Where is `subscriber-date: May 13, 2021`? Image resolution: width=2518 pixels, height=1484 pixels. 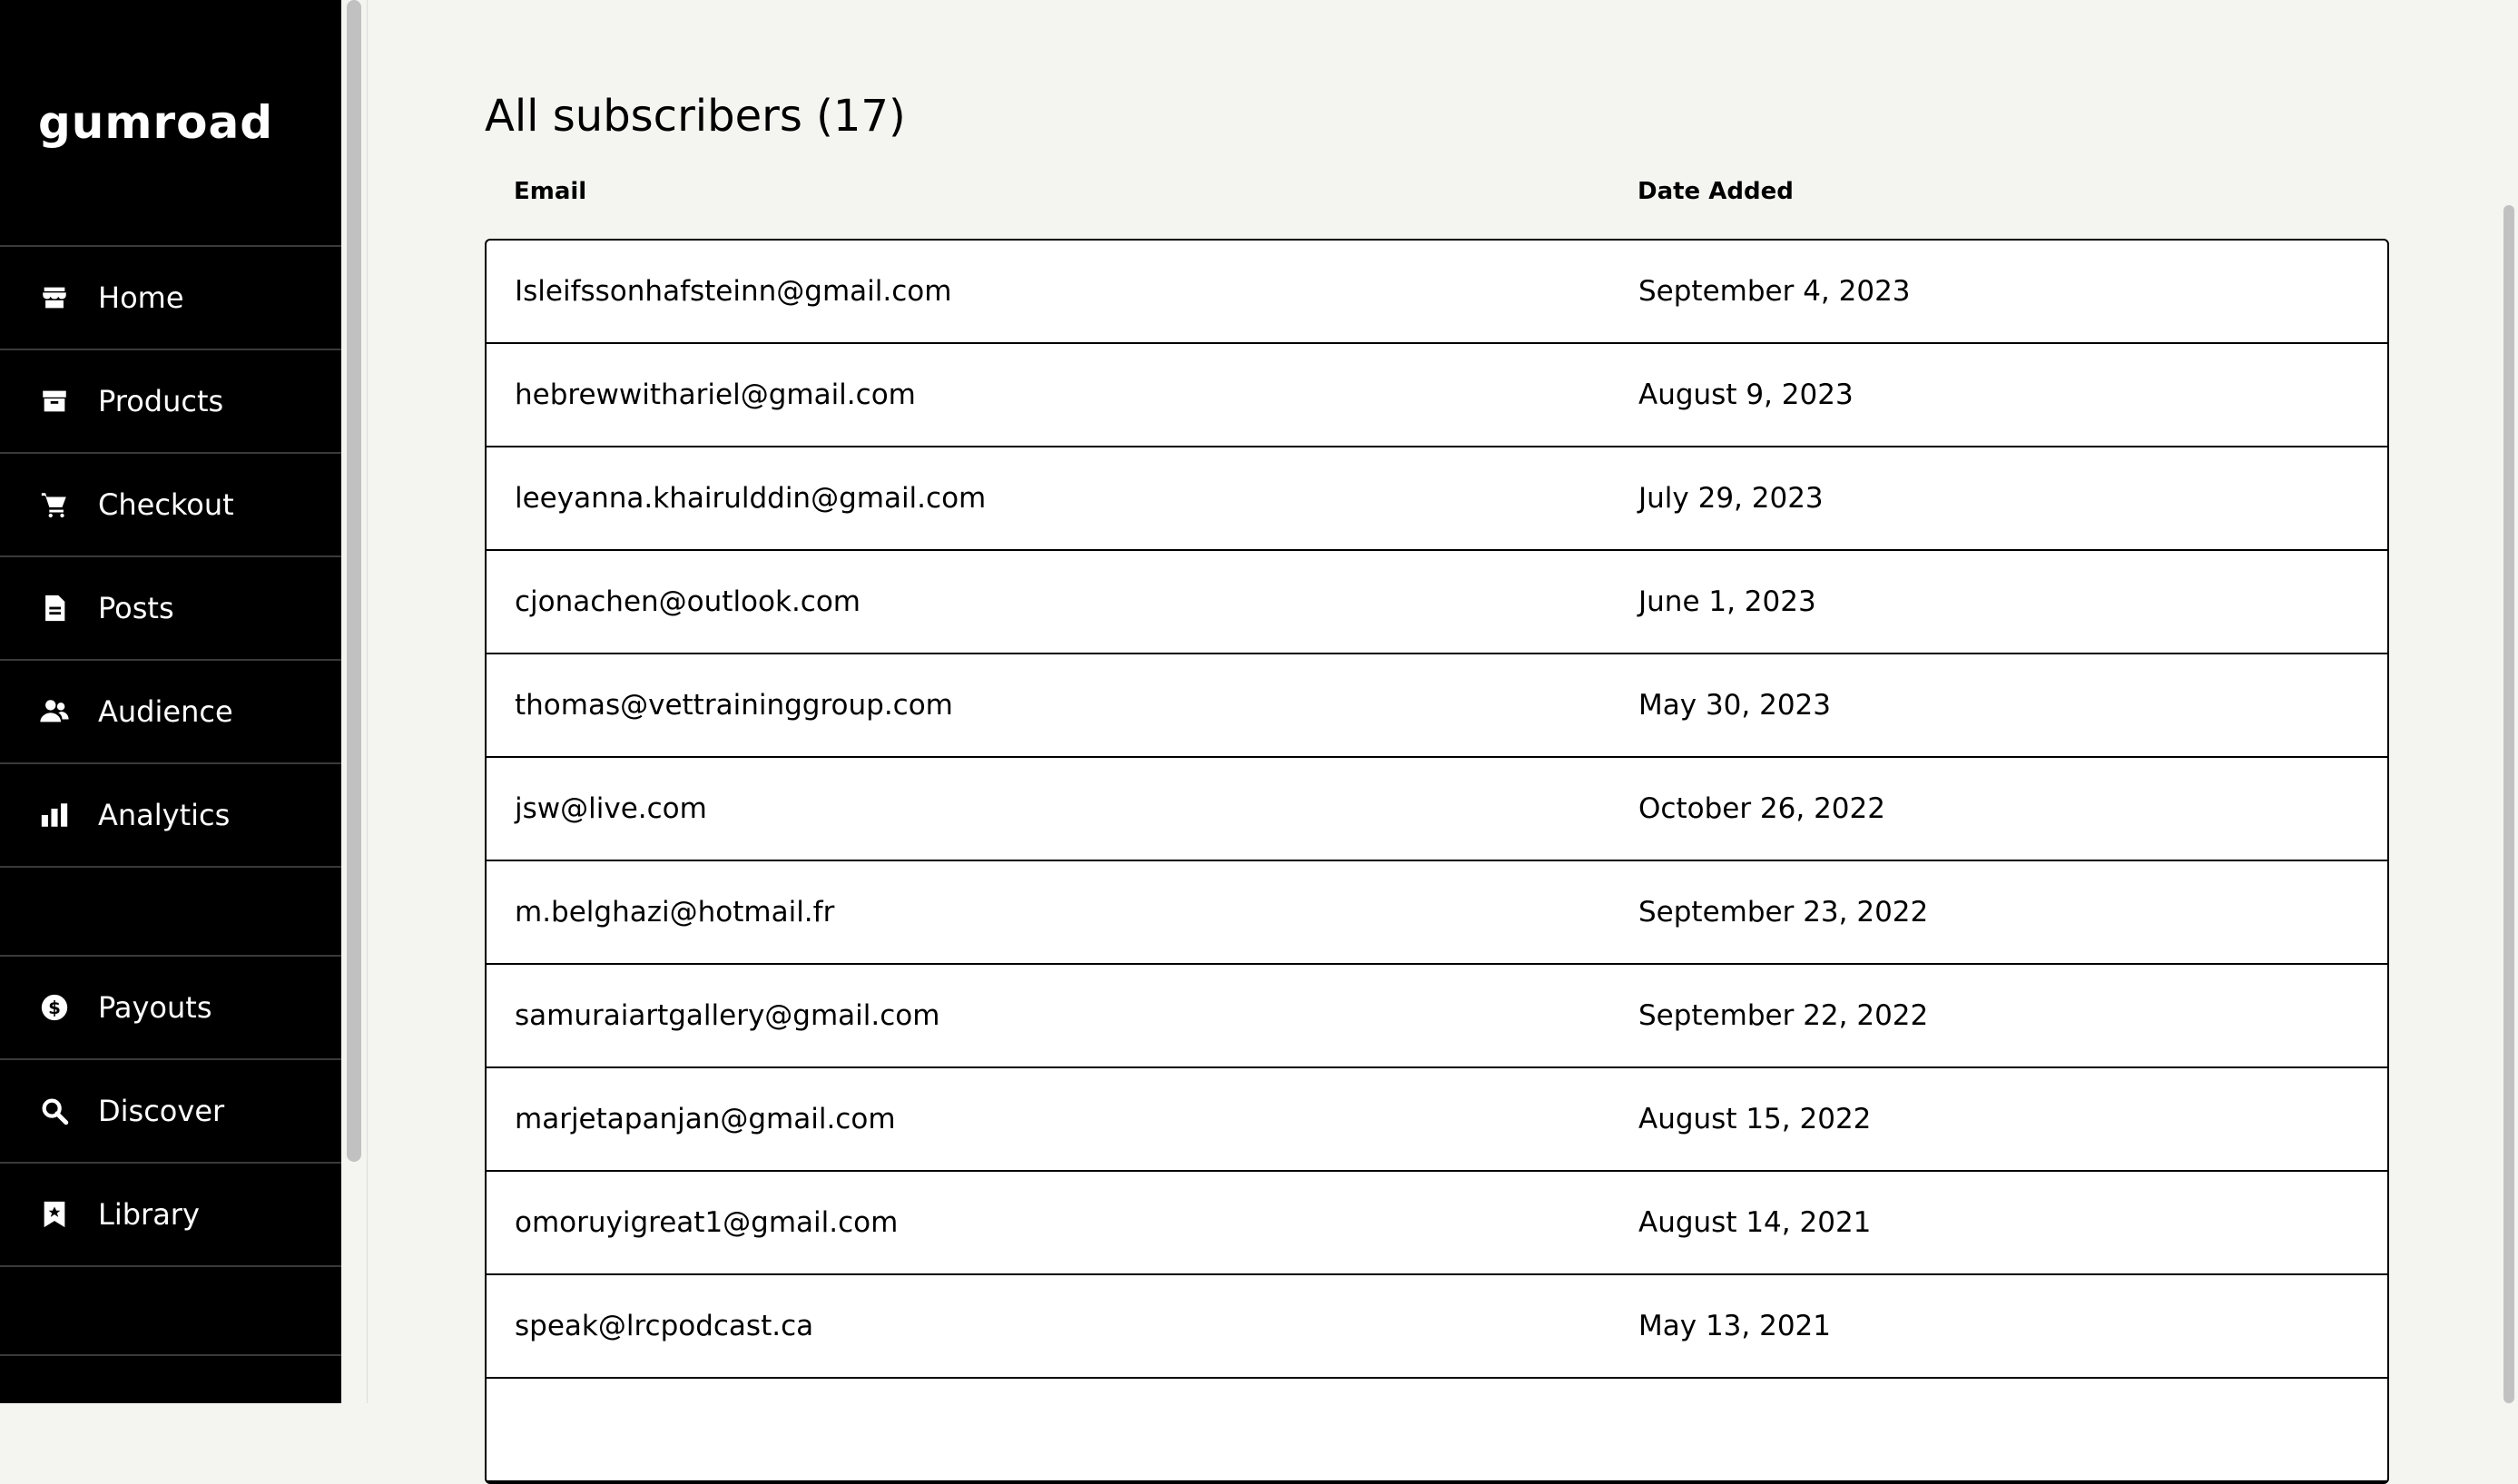
subscriber-date: May 13, 2021 is located at coordinates (1734, 1326).